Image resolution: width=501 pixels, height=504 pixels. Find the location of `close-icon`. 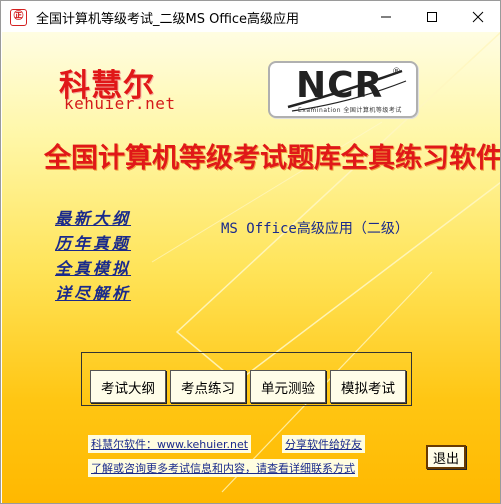

close-icon is located at coordinates (478, 16).